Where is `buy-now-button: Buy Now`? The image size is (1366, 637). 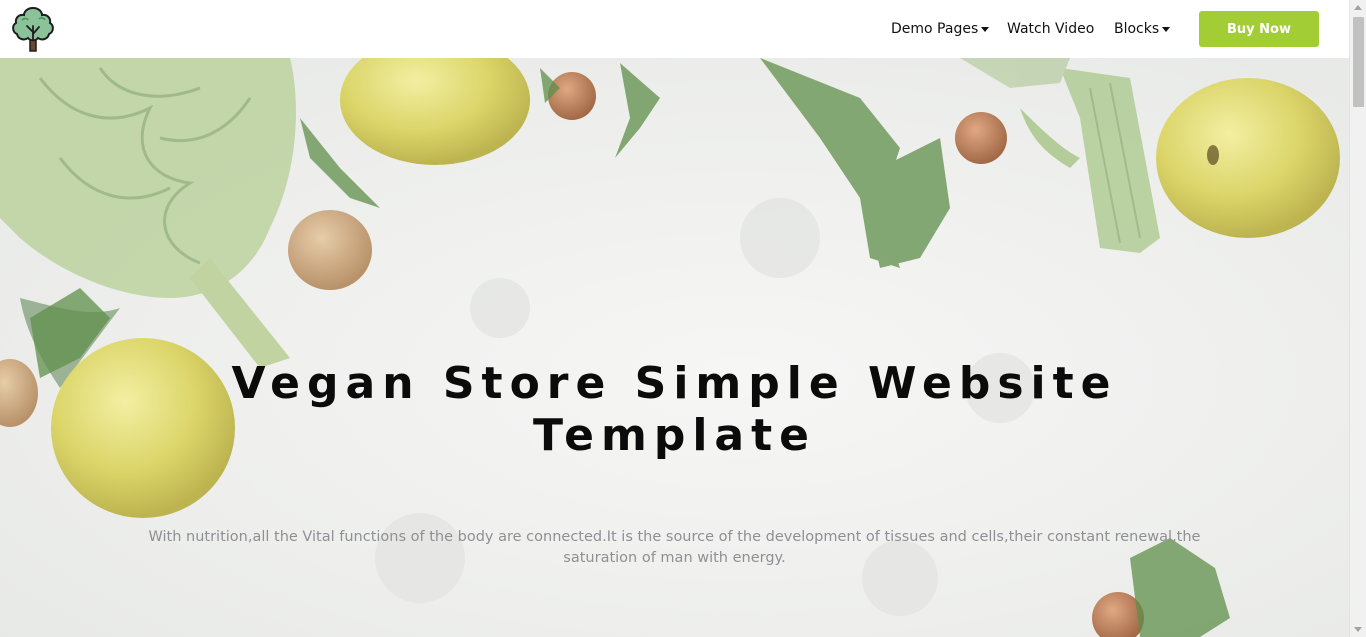
buy-now-button: Buy Now is located at coordinates (1259, 29).